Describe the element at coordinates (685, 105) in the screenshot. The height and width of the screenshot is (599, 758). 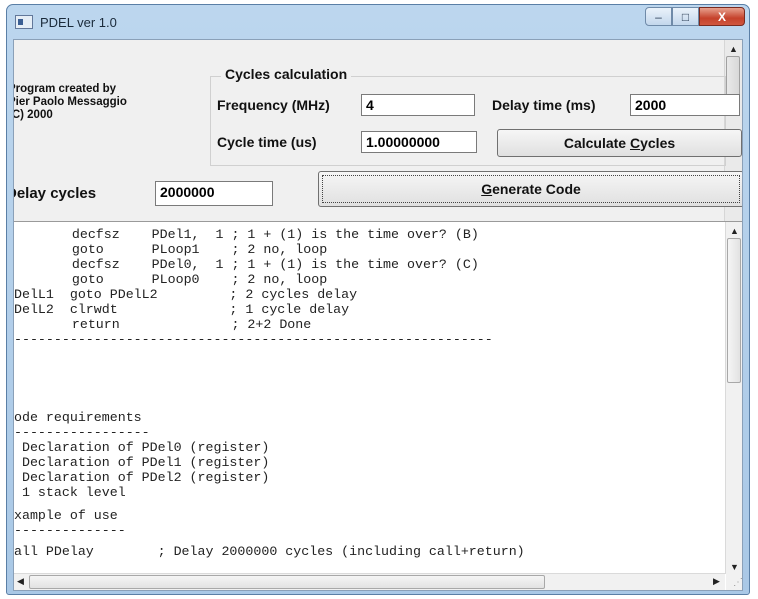
I see `delay-time-input: 2000` at that location.